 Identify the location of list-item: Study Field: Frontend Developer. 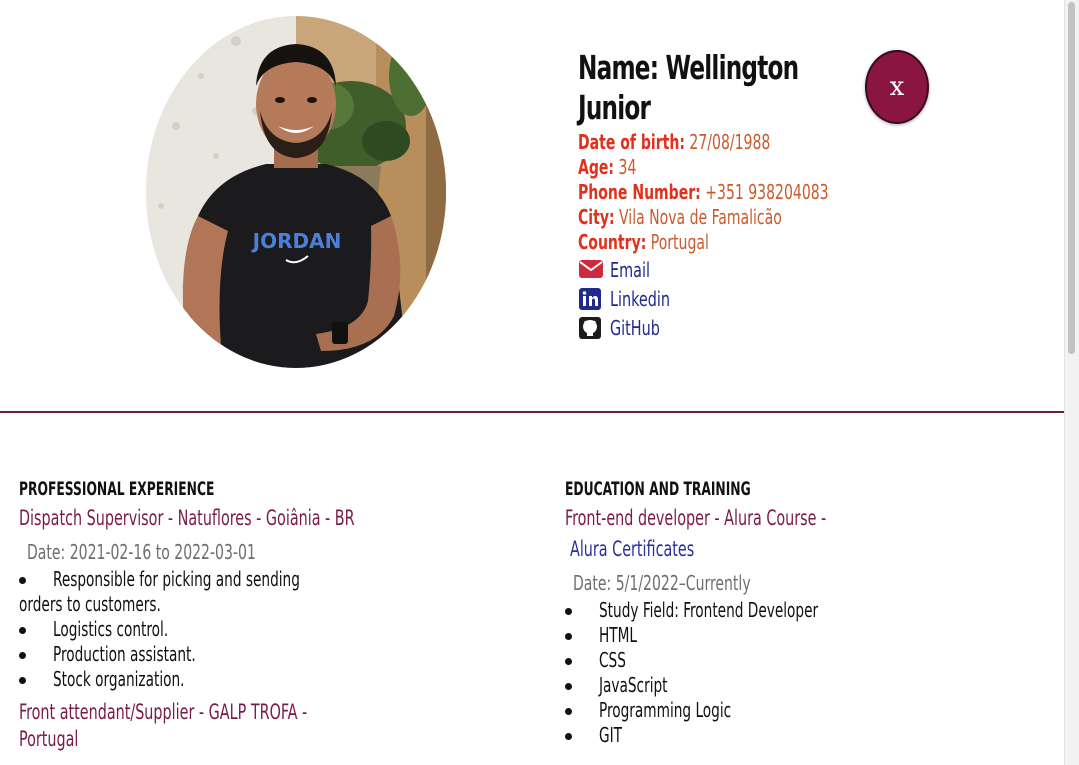
(805, 610).